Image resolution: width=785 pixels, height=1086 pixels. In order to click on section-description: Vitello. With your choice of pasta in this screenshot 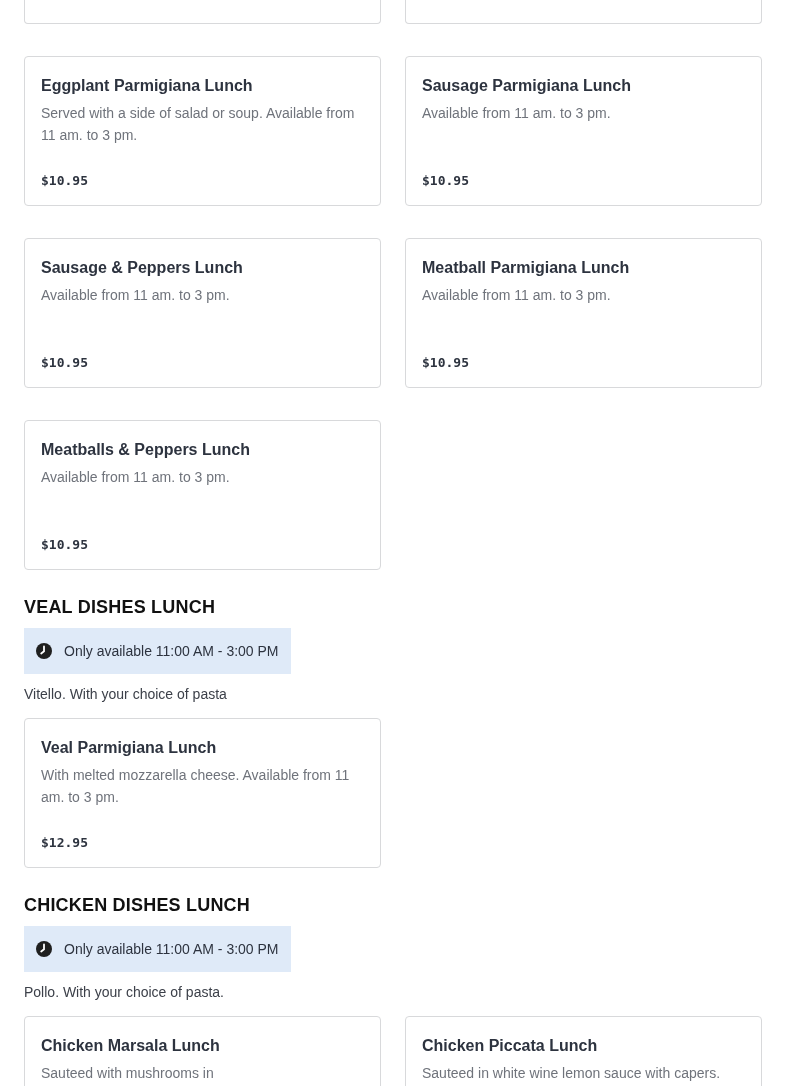, I will do `click(126, 694)`.